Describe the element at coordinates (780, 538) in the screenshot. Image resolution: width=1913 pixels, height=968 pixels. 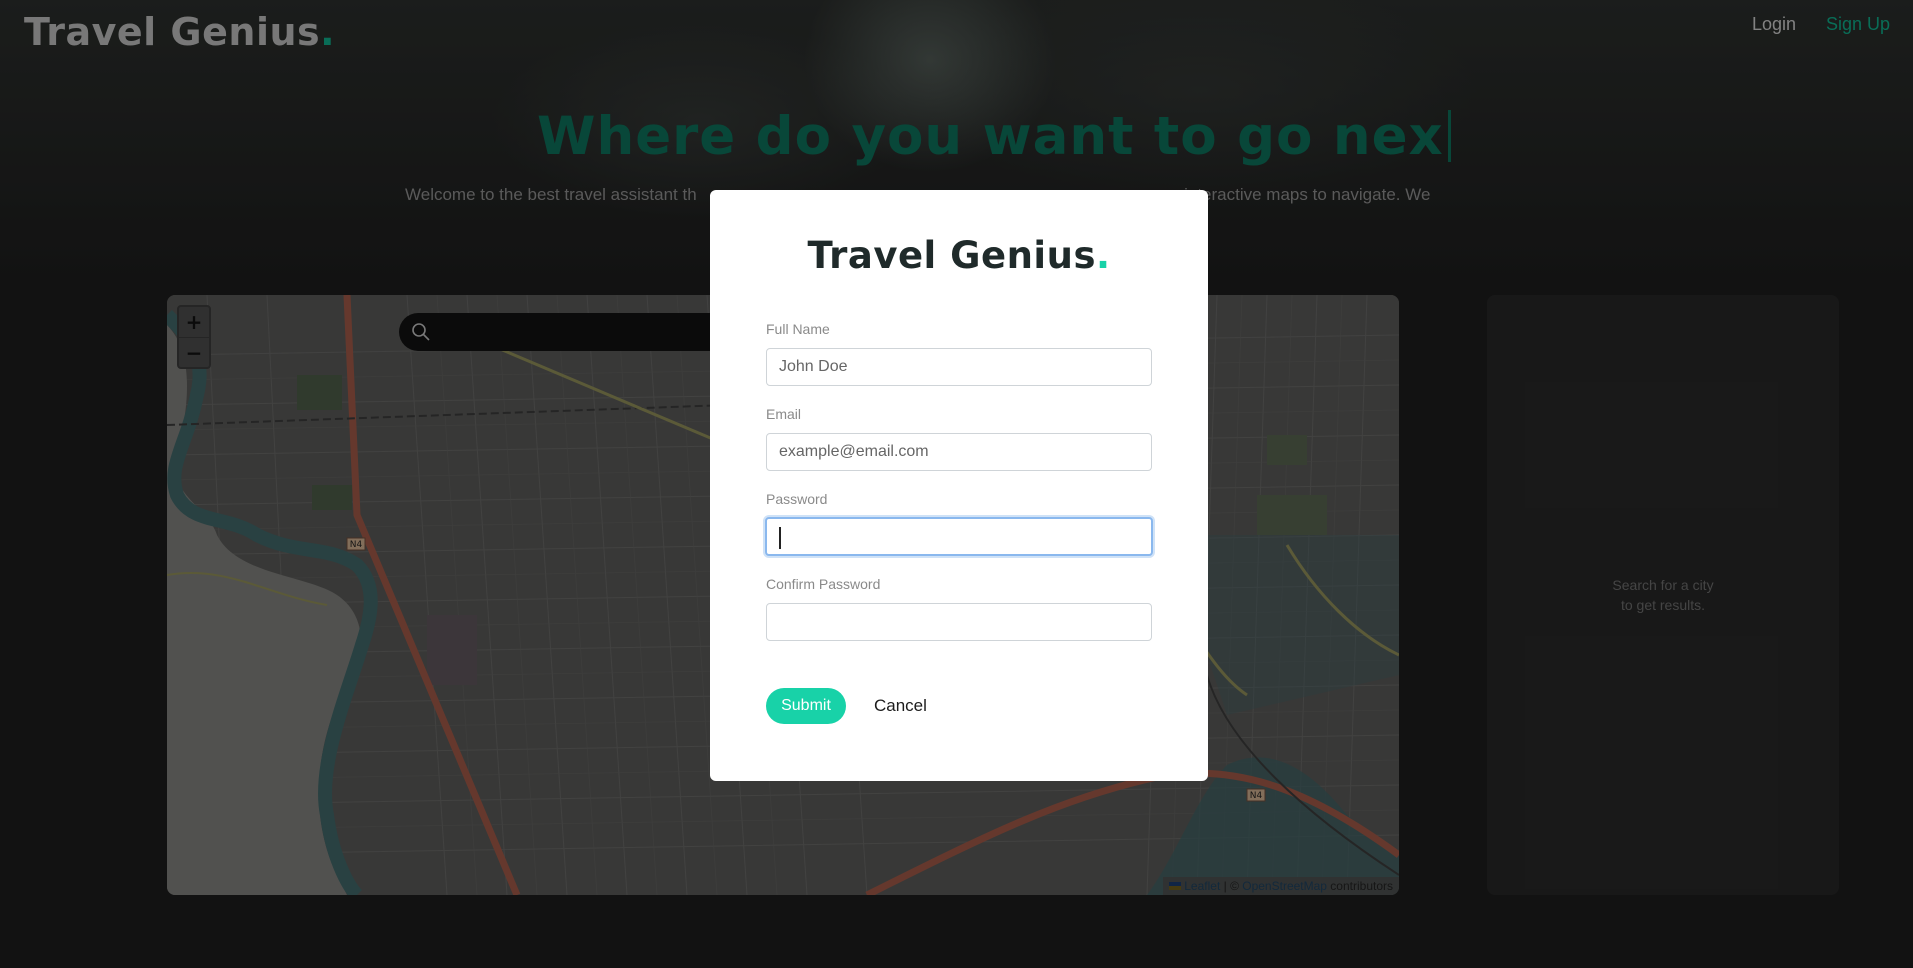
I see `text-cursor` at that location.